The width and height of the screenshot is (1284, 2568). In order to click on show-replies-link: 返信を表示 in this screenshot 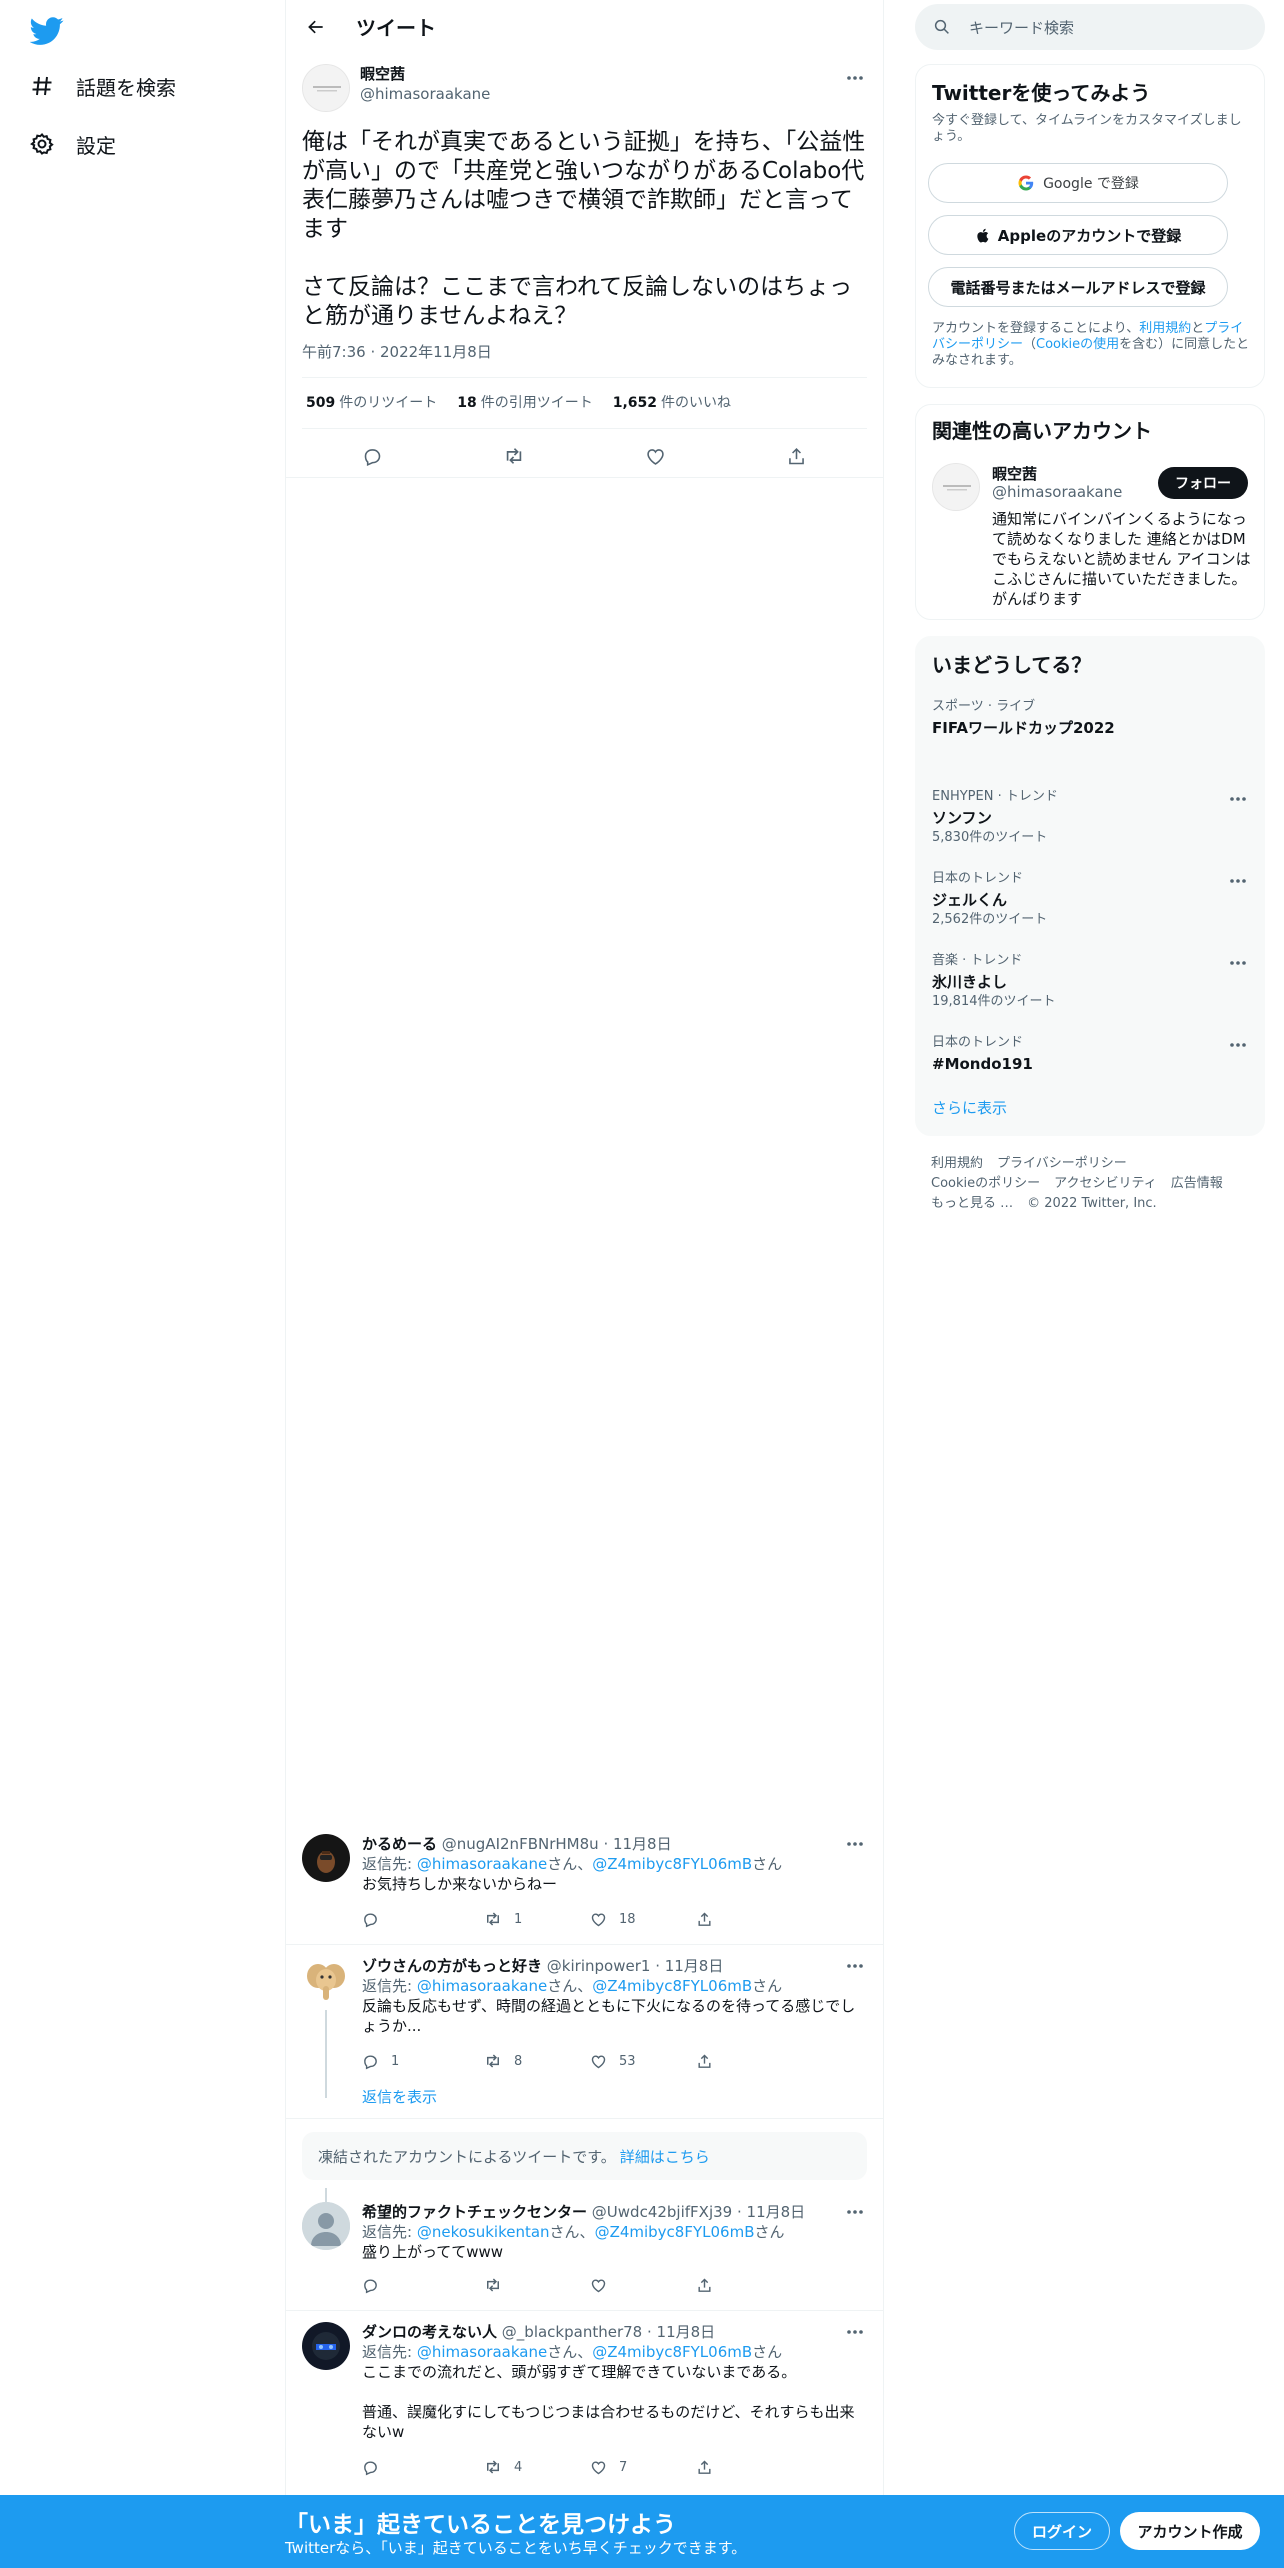, I will do `click(399, 2096)`.